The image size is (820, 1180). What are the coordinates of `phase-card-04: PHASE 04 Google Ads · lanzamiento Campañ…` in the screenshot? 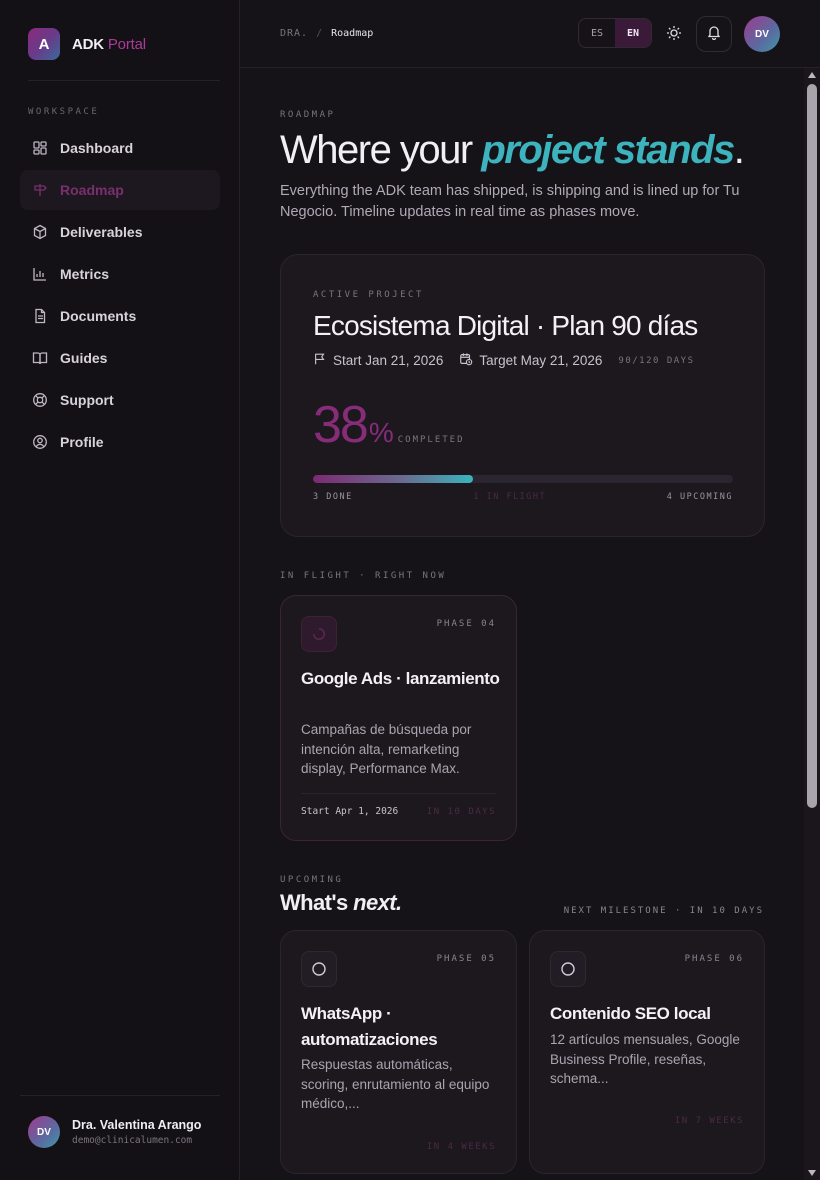 It's located at (398, 718).